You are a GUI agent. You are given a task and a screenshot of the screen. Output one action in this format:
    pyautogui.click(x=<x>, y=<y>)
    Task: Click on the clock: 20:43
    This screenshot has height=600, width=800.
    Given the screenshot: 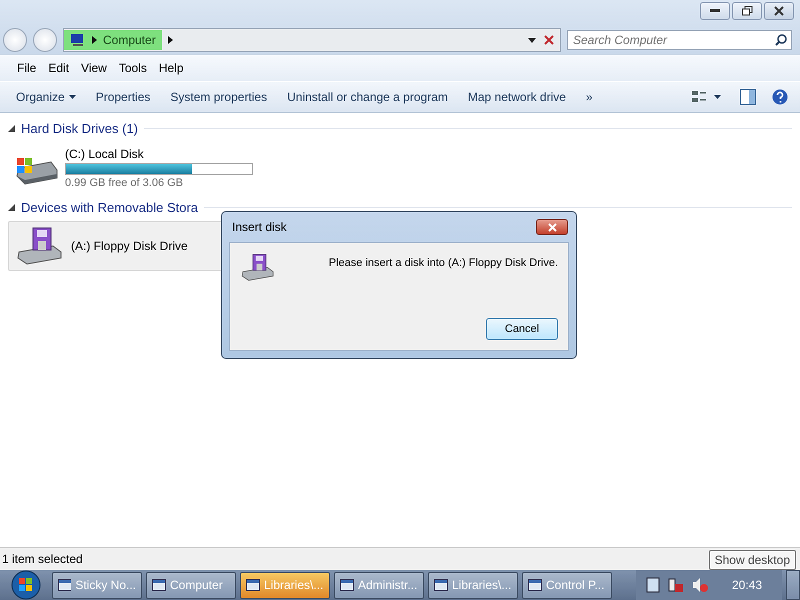 What is the action you would take?
    pyautogui.click(x=747, y=585)
    